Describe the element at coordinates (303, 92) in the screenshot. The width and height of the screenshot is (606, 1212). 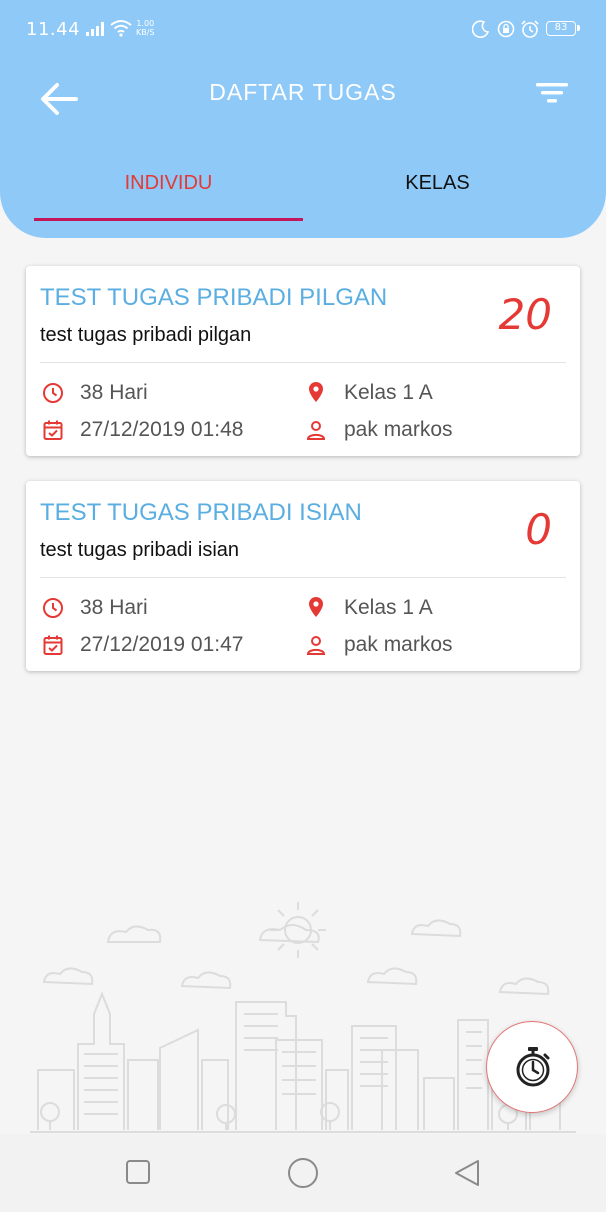
I see `page-title: DAFTAR TUGAS` at that location.